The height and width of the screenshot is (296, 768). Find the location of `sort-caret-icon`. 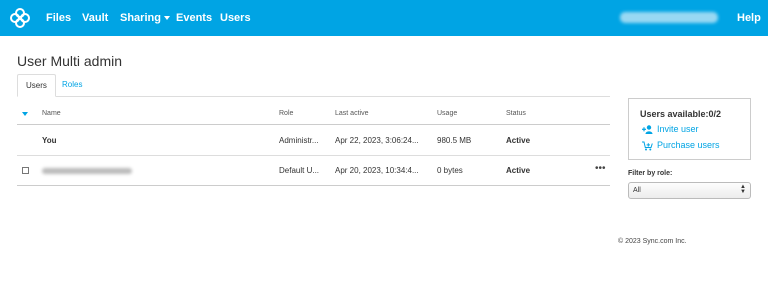

sort-caret-icon is located at coordinates (25, 114).